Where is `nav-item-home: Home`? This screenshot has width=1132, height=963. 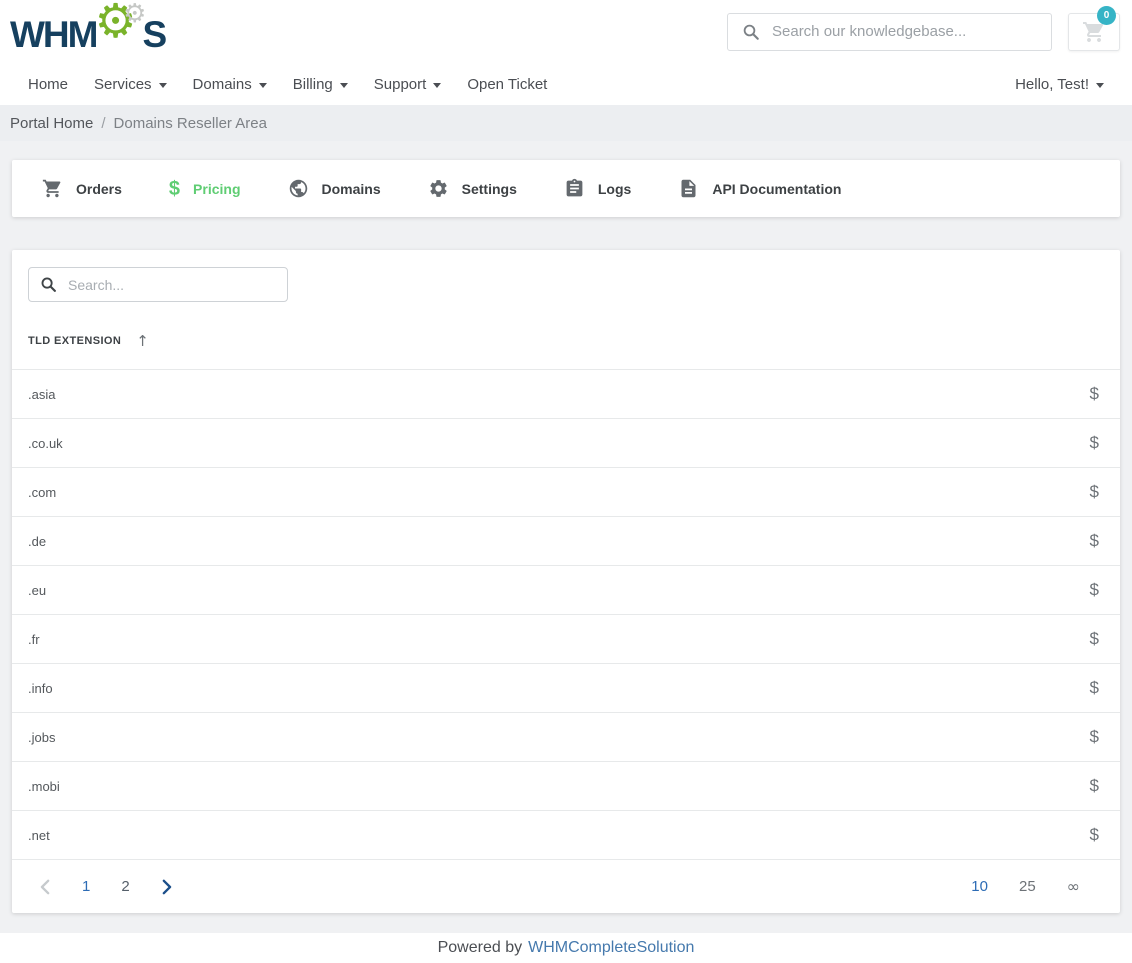
nav-item-home: Home is located at coordinates (48, 84).